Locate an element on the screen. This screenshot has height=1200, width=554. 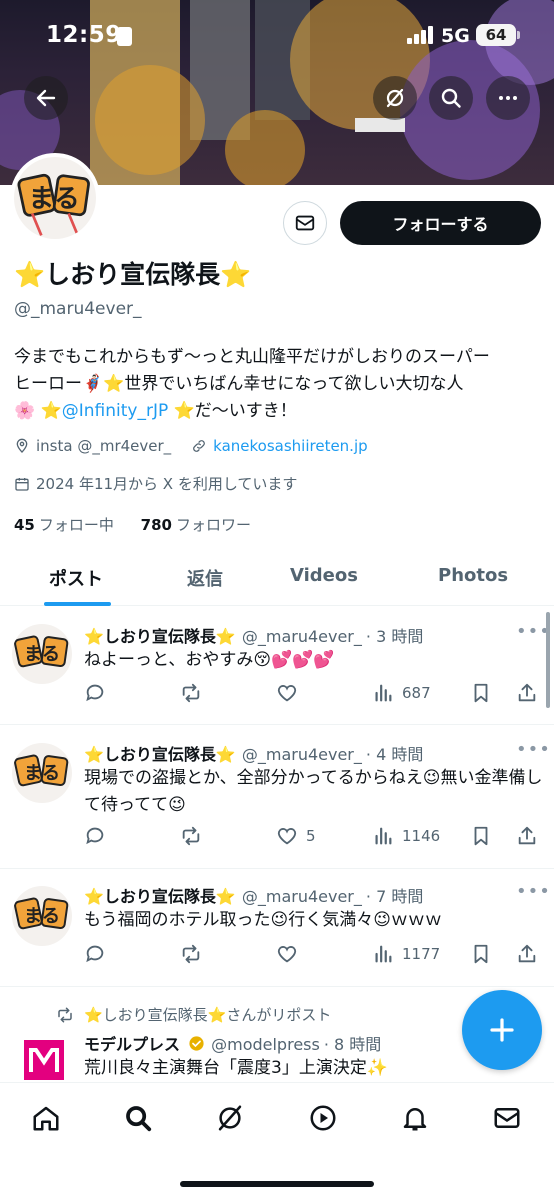
views-button: 1146 is located at coordinates (406, 836).